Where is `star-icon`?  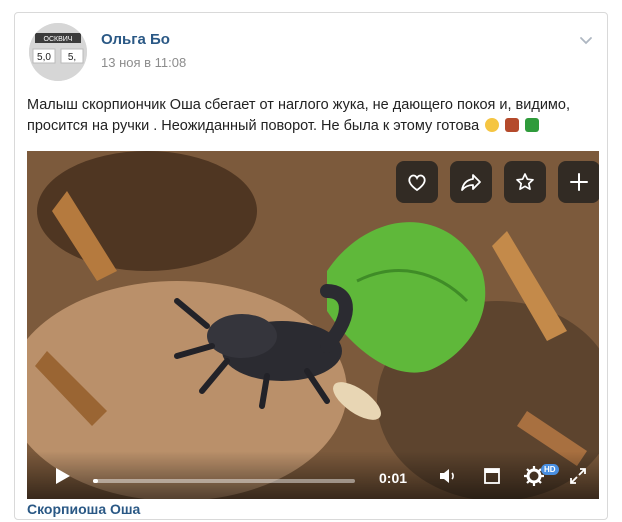 star-icon is located at coordinates (525, 182).